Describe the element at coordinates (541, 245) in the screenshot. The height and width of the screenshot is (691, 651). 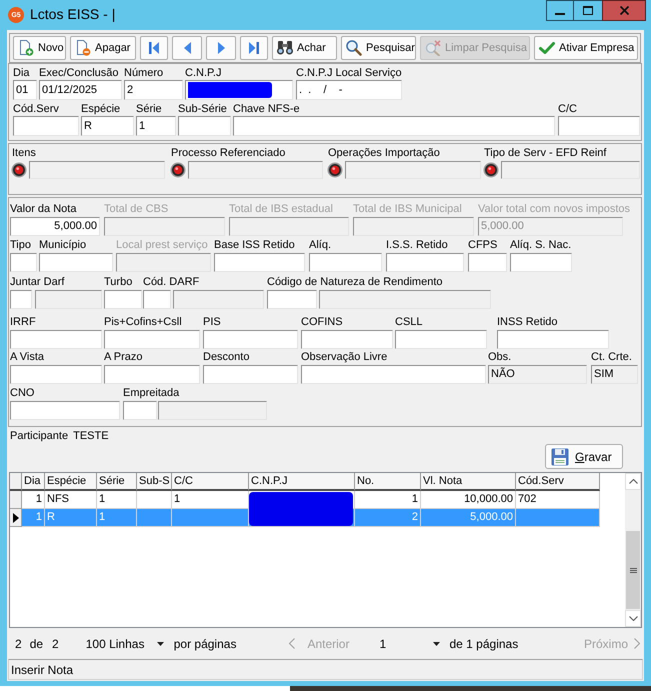
I see `field-label: Alíq. S. Nac.` at that location.